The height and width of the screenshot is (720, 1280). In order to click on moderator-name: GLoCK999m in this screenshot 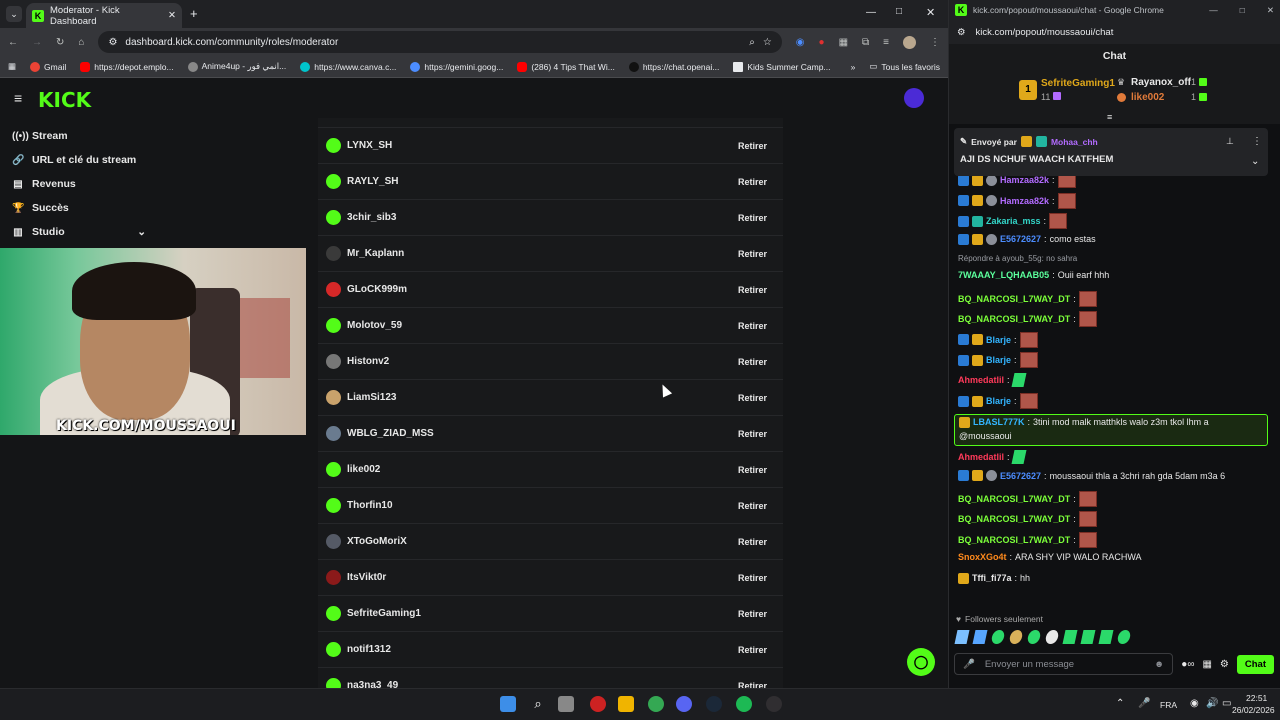, I will do `click(538, 289)`.